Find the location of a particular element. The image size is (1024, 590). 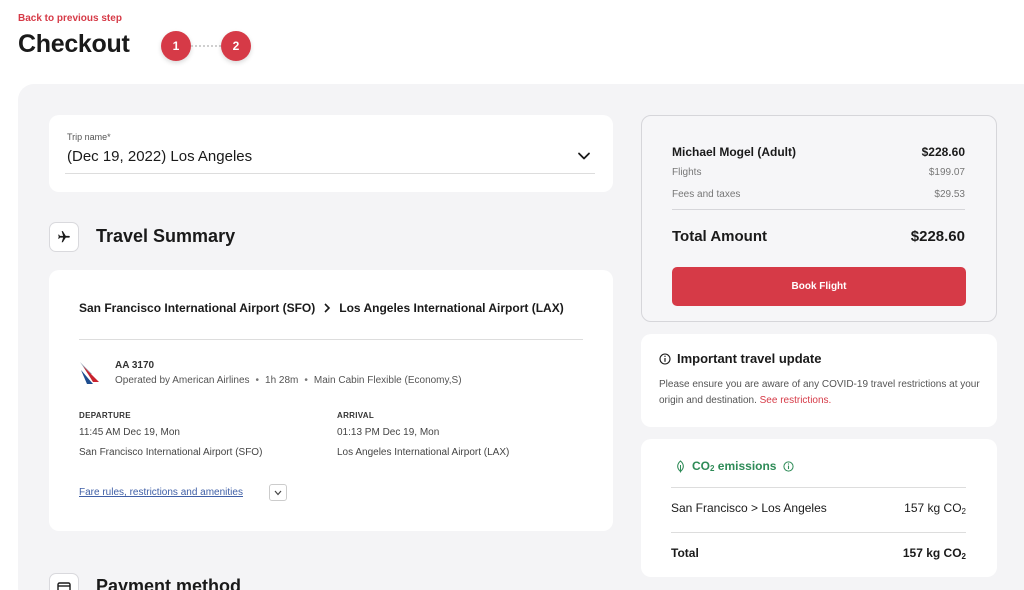

cabin-class: Main Cabin Flexible (Economy,S) is located at coordinates (387, 380).